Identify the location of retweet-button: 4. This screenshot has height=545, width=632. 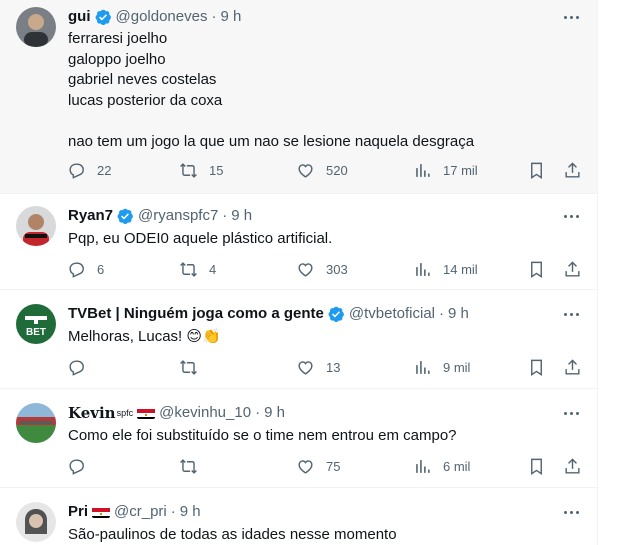
(197, 269).